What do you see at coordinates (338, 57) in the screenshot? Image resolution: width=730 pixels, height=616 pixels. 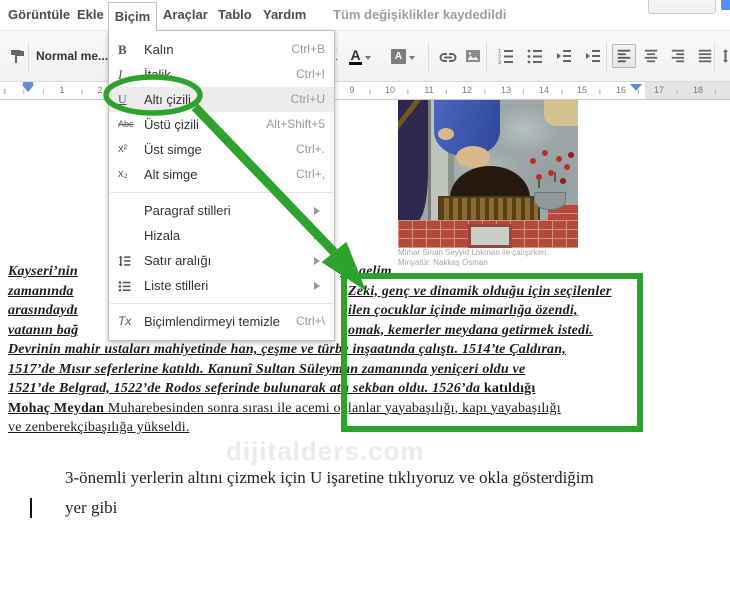 I see `underline-button-partial: U` at bounding box center [338, 57].